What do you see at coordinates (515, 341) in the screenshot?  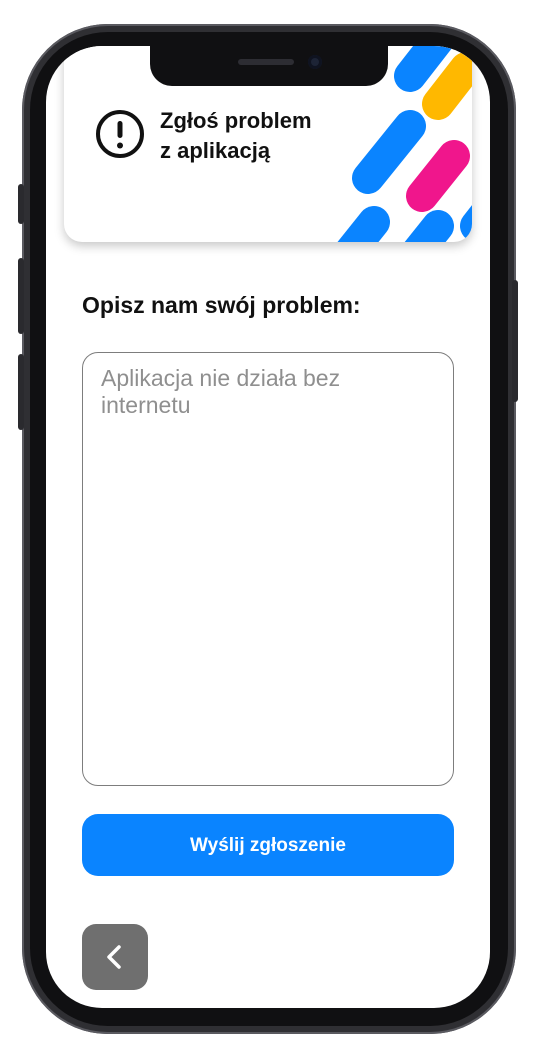 I see `phone-side-button-power` at bounding box center [515, 341].